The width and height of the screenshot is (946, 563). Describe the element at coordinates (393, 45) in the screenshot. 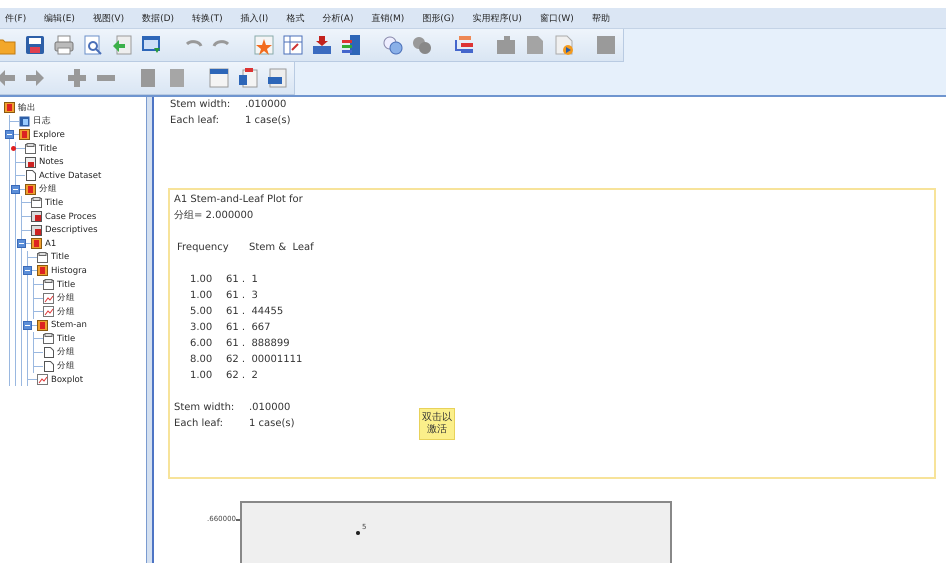

I see `overlap-circles-icon` at that location.